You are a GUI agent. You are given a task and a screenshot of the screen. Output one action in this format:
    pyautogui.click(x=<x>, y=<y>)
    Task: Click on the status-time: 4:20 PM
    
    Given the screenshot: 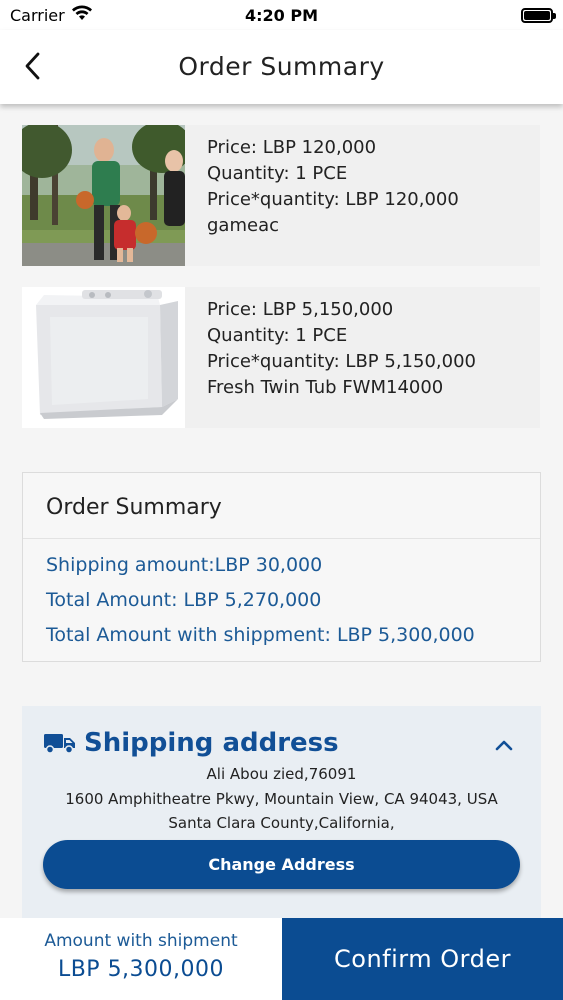 What is the action you would take?
    pyautogui.click(x=281, y=15)
    